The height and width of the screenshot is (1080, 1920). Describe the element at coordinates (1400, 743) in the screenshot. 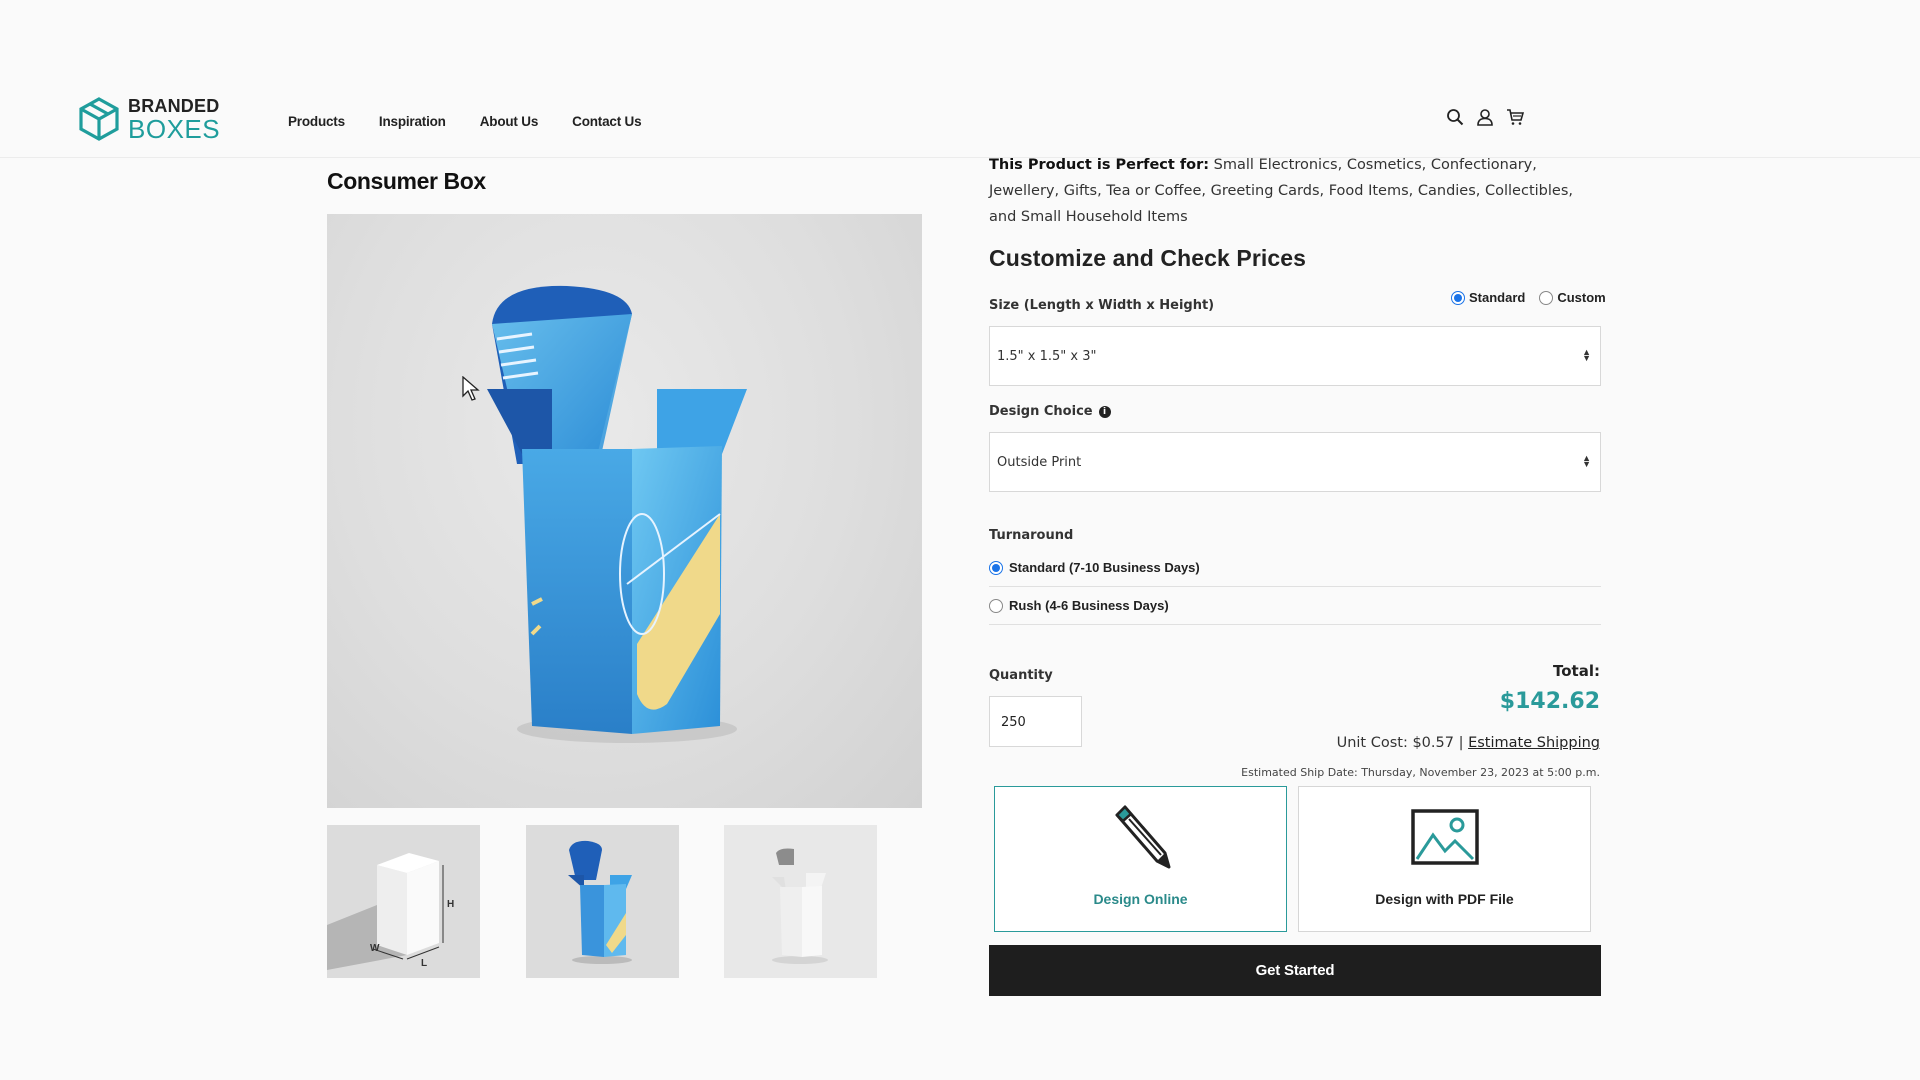

I see `unit-cost: Unit Cost: $0.57 |` at that location.